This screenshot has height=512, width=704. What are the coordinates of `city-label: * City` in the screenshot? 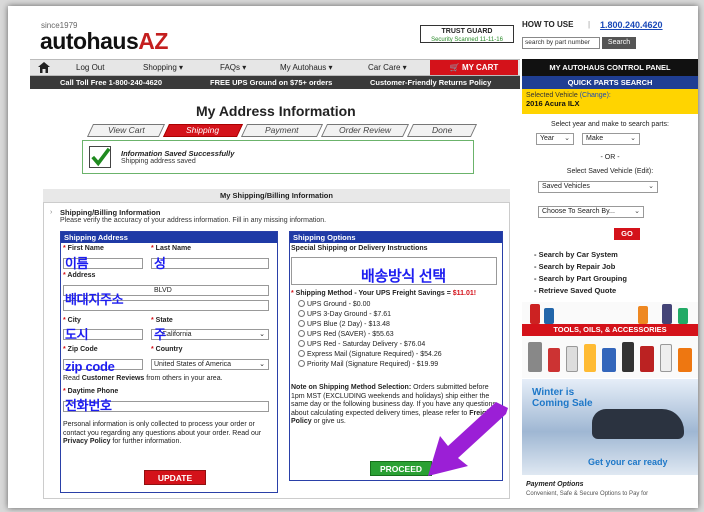 It's located at (72, 320).